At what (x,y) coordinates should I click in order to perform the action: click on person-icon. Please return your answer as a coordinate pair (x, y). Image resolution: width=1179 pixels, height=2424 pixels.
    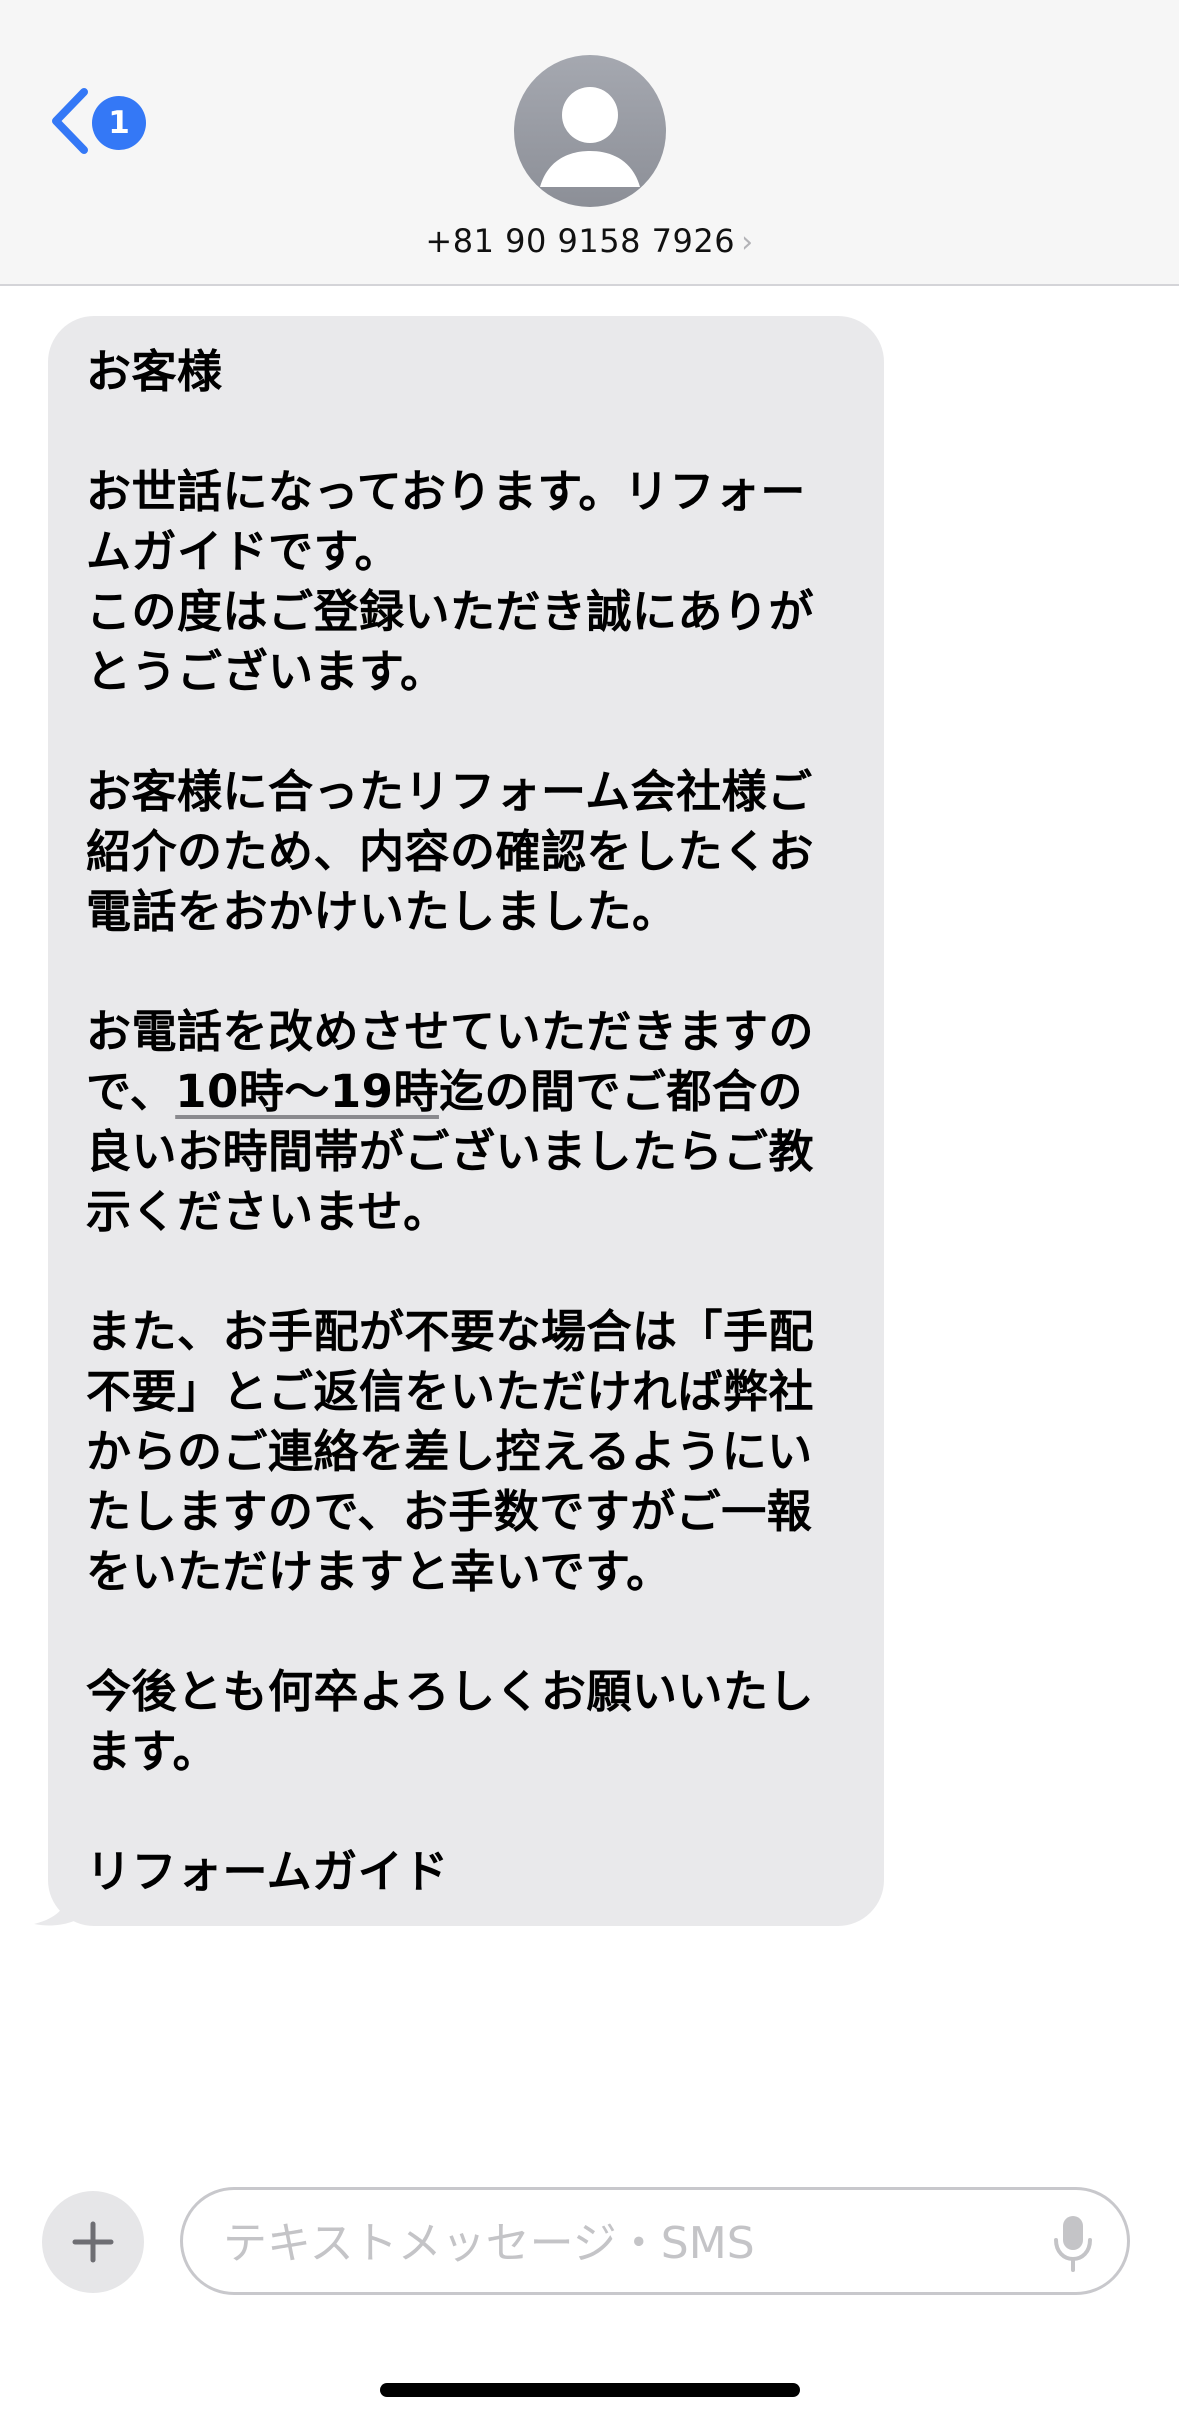
    Looking at the image, I should click on (590, 137).